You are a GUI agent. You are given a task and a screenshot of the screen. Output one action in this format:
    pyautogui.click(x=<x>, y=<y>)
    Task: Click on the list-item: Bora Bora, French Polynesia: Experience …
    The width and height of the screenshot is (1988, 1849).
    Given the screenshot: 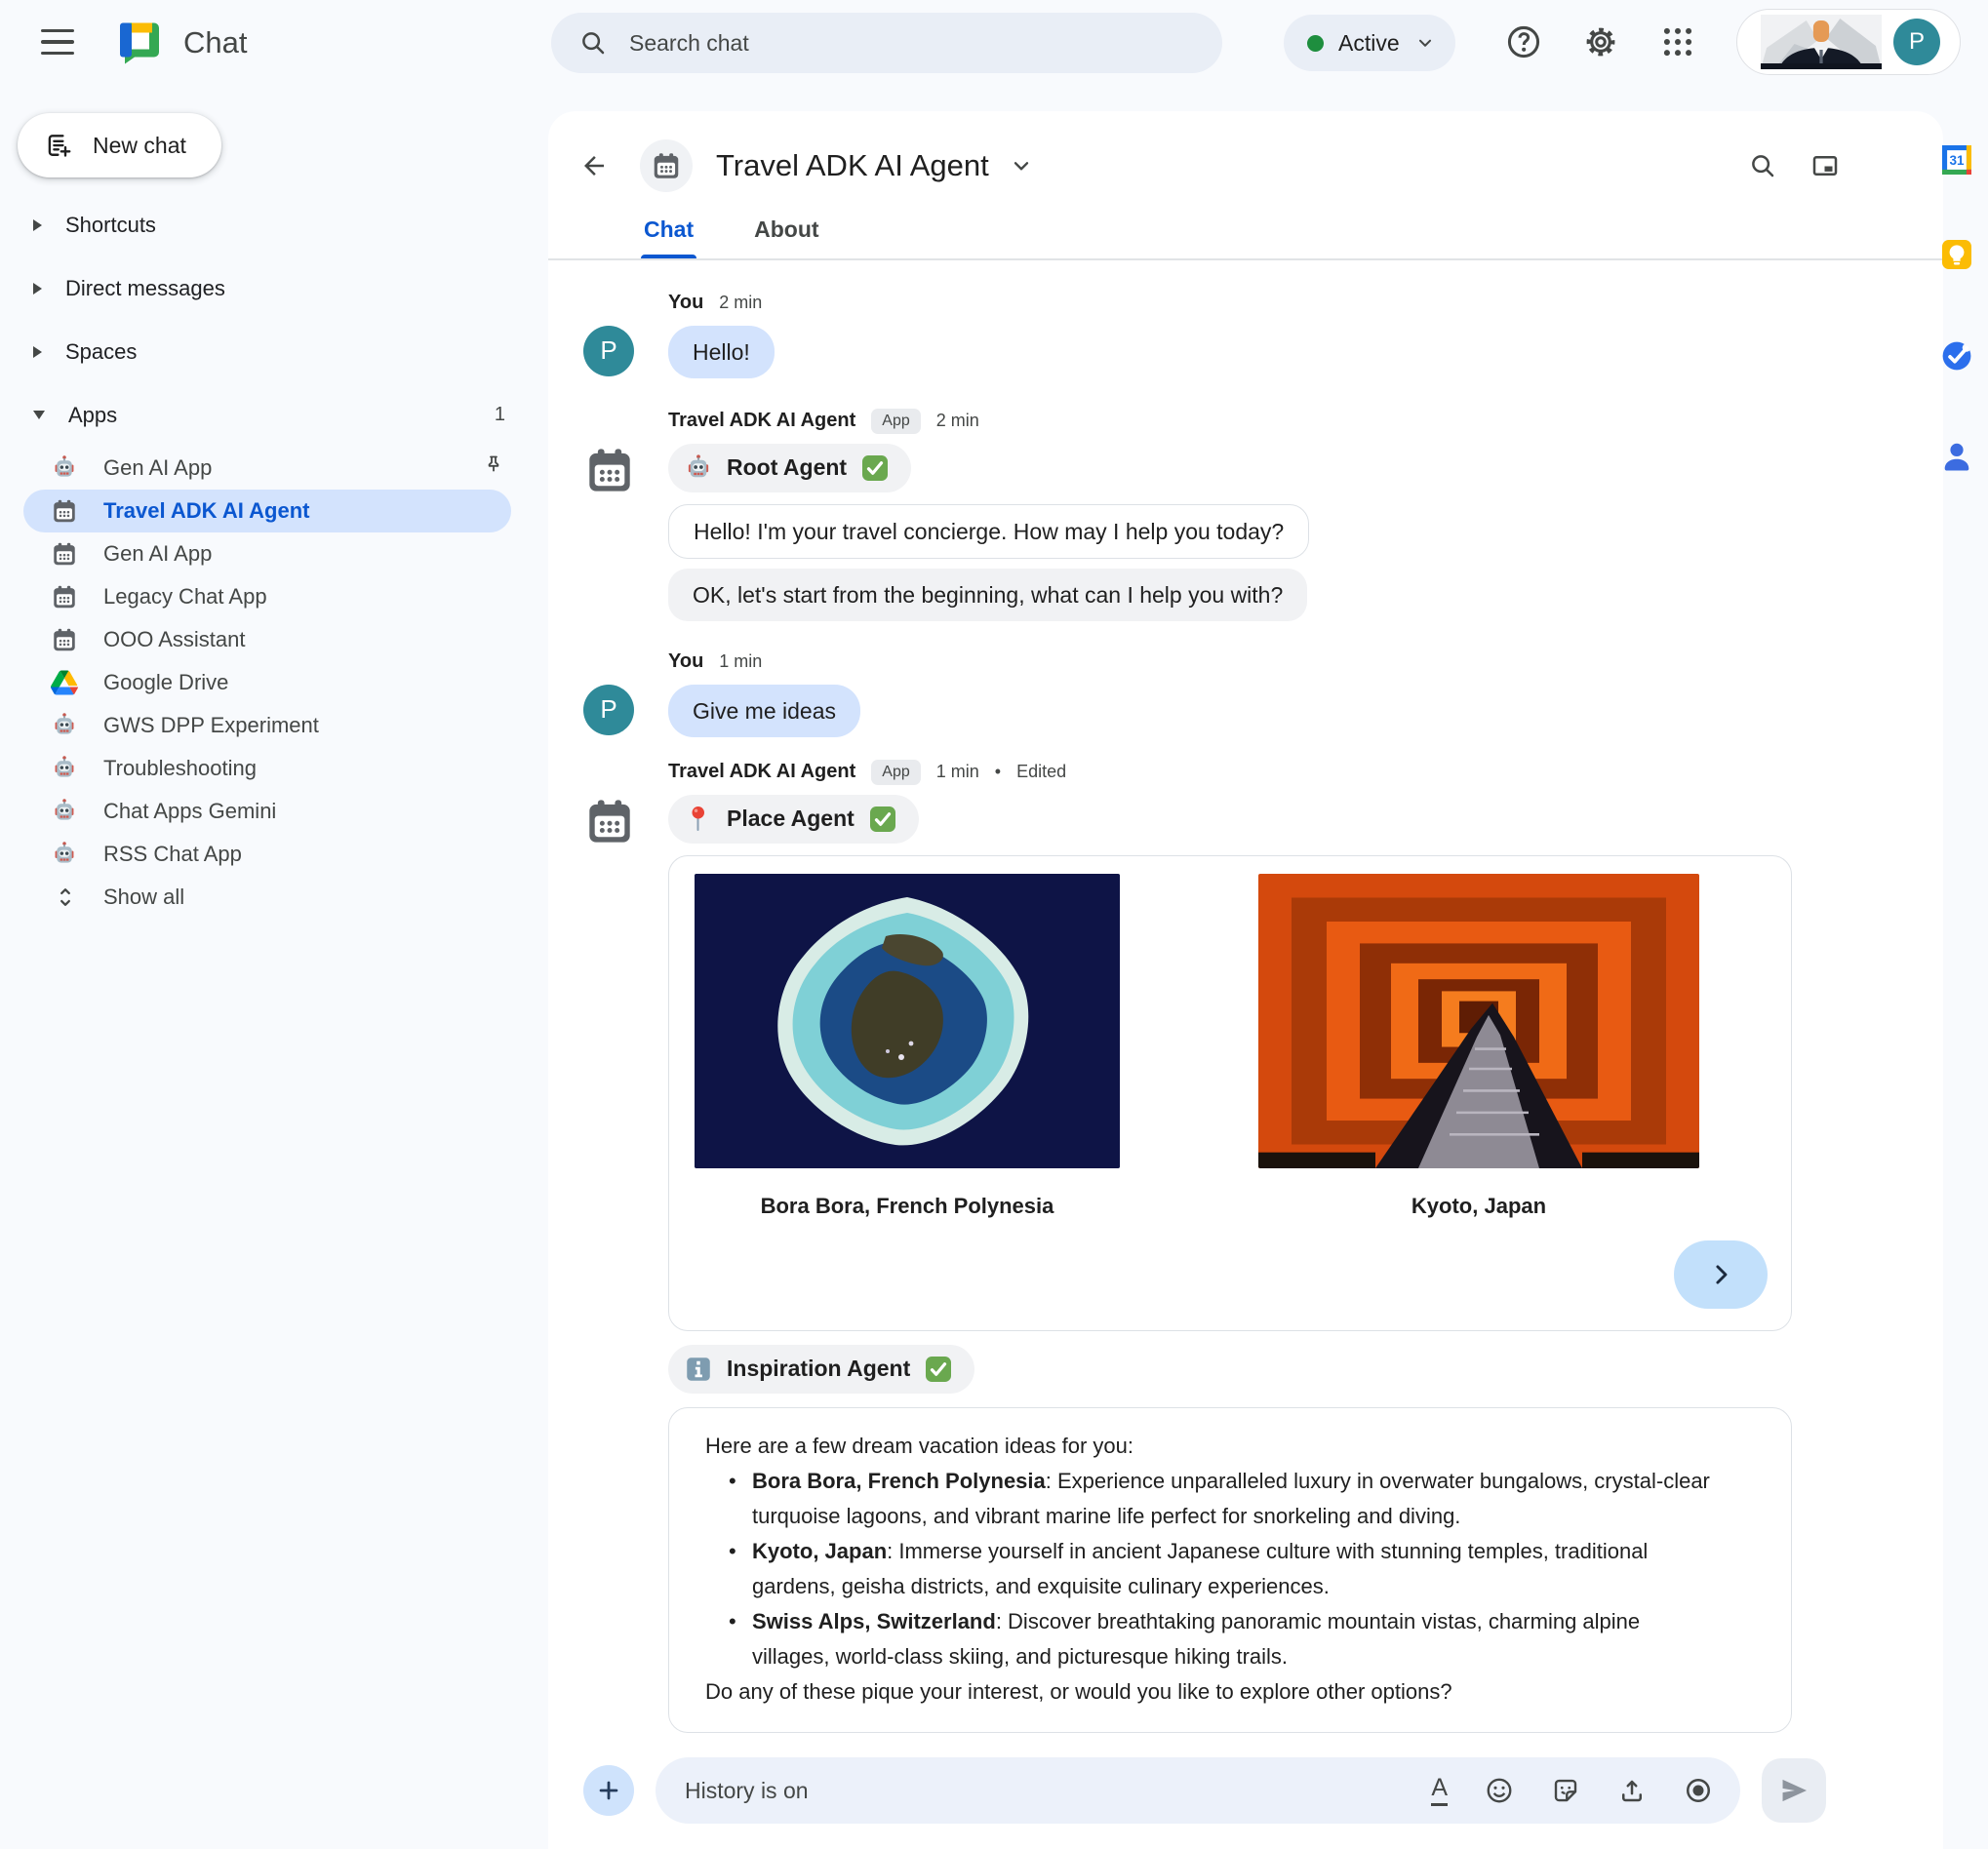 What is the action you would take?
    pyautogui.click(x=1207, y=1499)
    